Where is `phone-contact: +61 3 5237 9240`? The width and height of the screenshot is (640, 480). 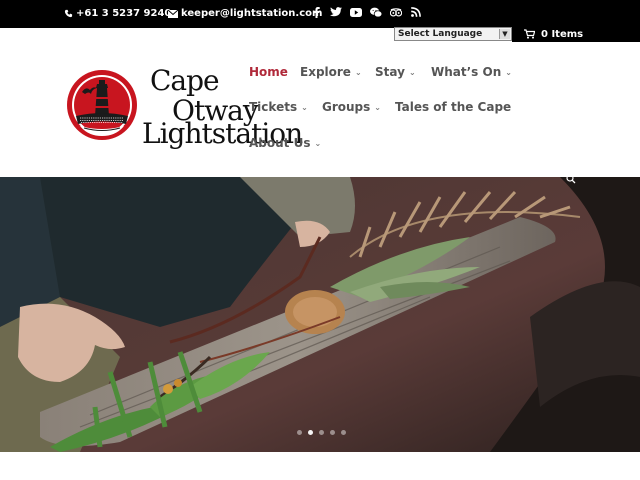
phone-contact: +61 3 5237 9240 is located at coordinates (117, 13).